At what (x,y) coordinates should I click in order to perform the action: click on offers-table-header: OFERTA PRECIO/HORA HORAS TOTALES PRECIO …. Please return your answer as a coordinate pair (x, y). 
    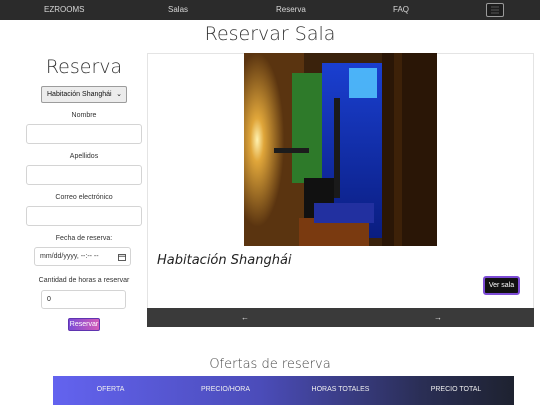
    Looking at the image, I should click on (283, 390).